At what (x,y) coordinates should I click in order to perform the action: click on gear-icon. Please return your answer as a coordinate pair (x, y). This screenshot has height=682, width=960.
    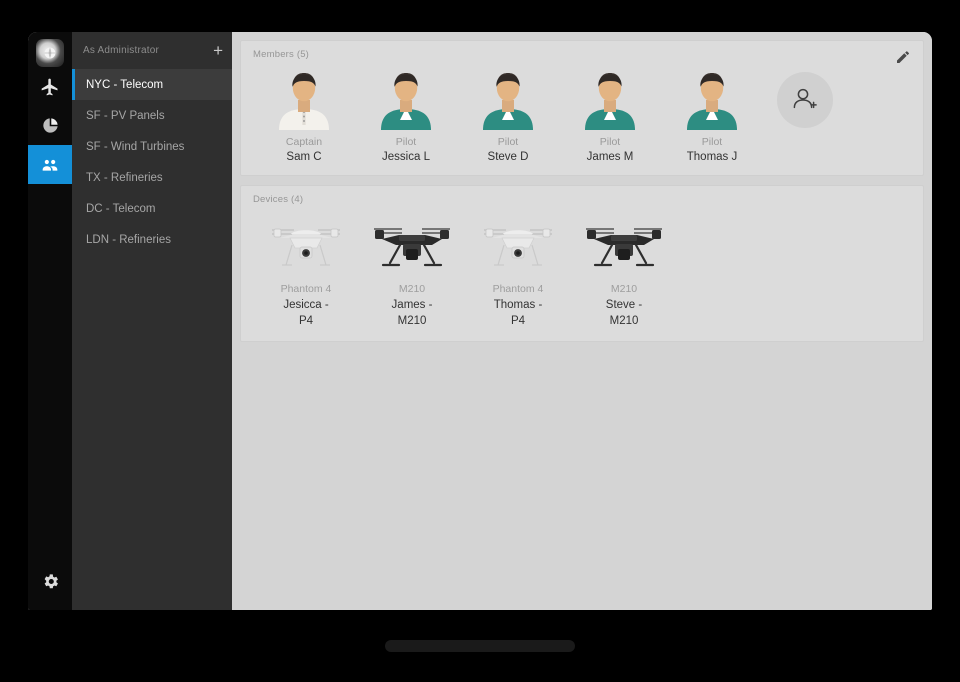
    Looking at the image, I should click on (51, 580).